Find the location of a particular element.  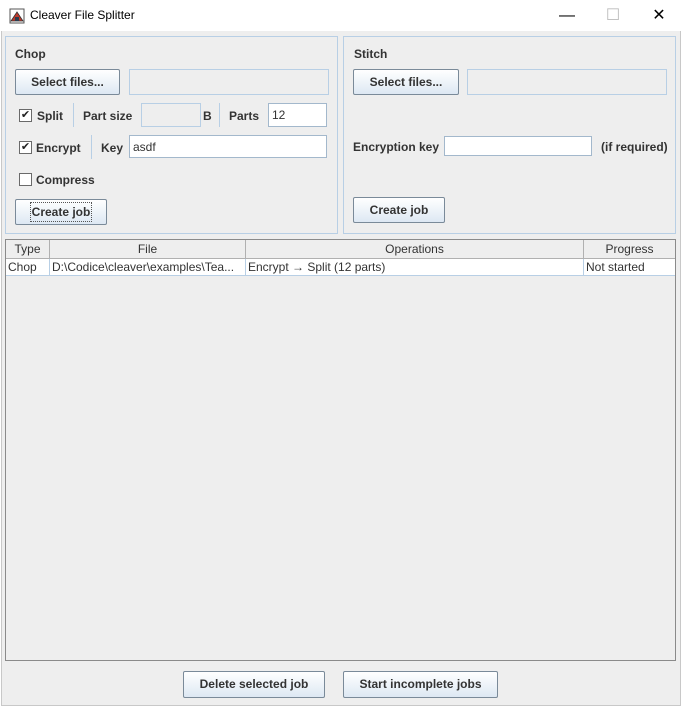

stitch-title: Stitch is located at coordinates (371, 54).